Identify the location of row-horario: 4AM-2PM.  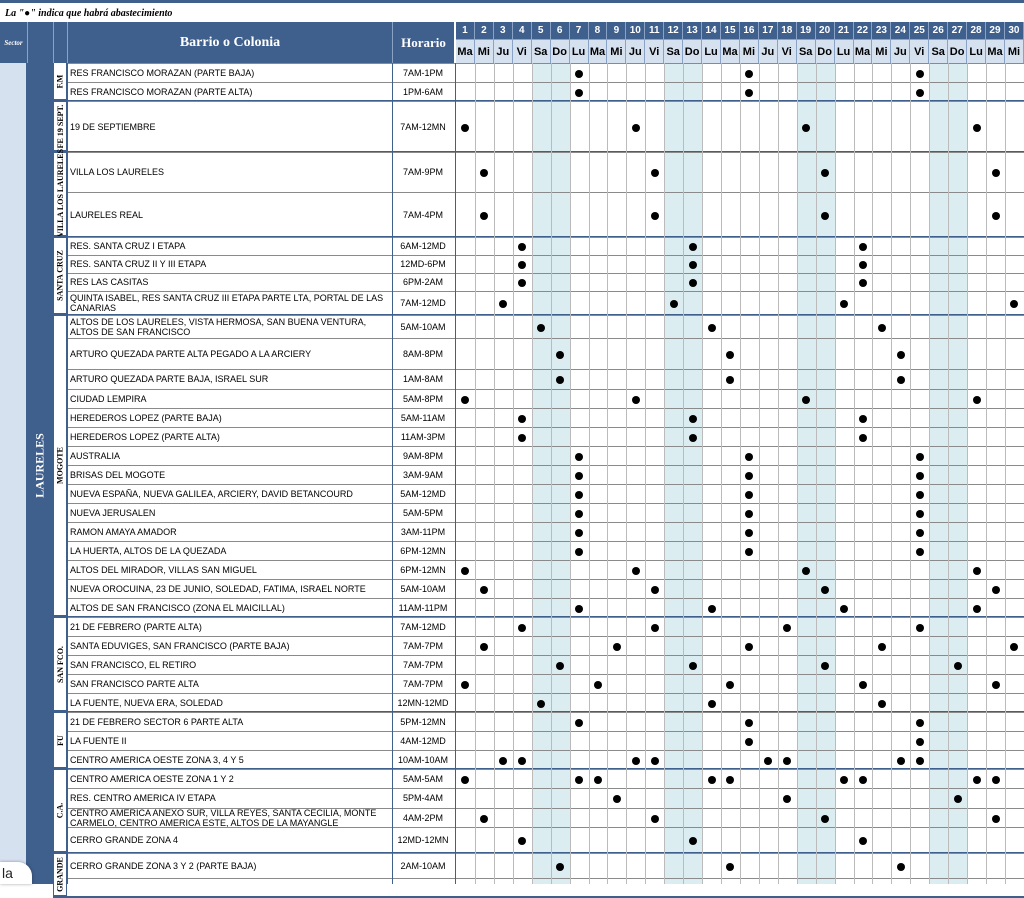
(423, 817).